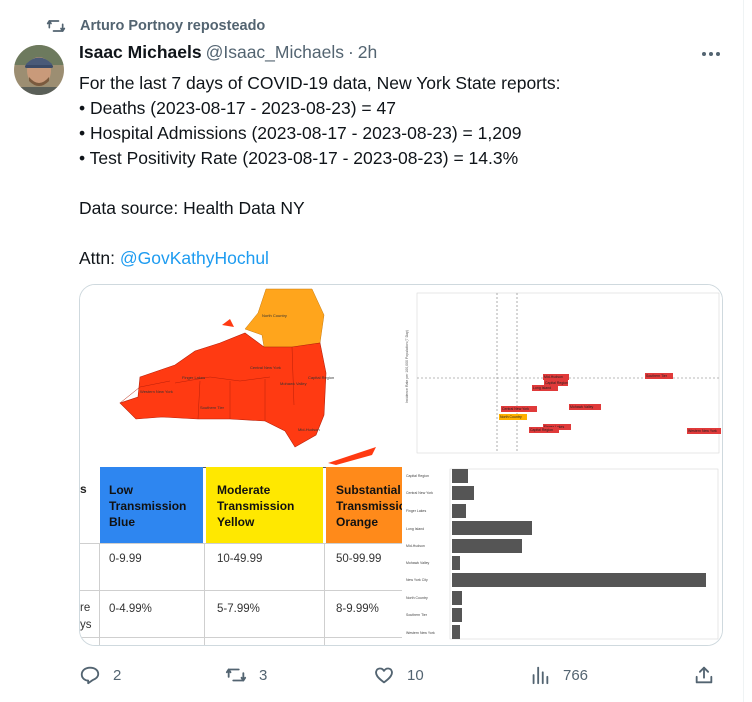  What do you see at coordinates (420, 633) in the screenshot?
I see `bar-cat-9: Western New York` at bounding box center [420, 633].